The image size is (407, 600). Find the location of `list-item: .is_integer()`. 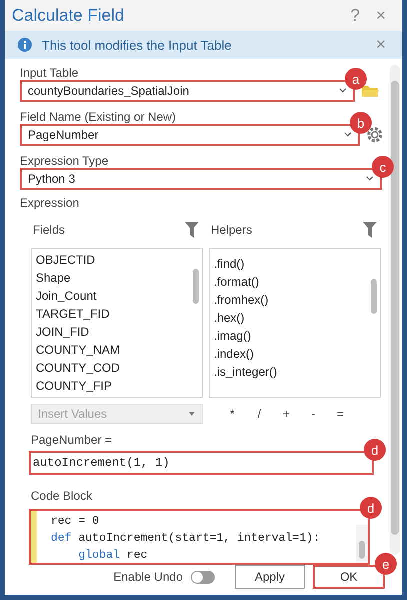

list-item: .is_integer() is located at coordinates (291, 372).